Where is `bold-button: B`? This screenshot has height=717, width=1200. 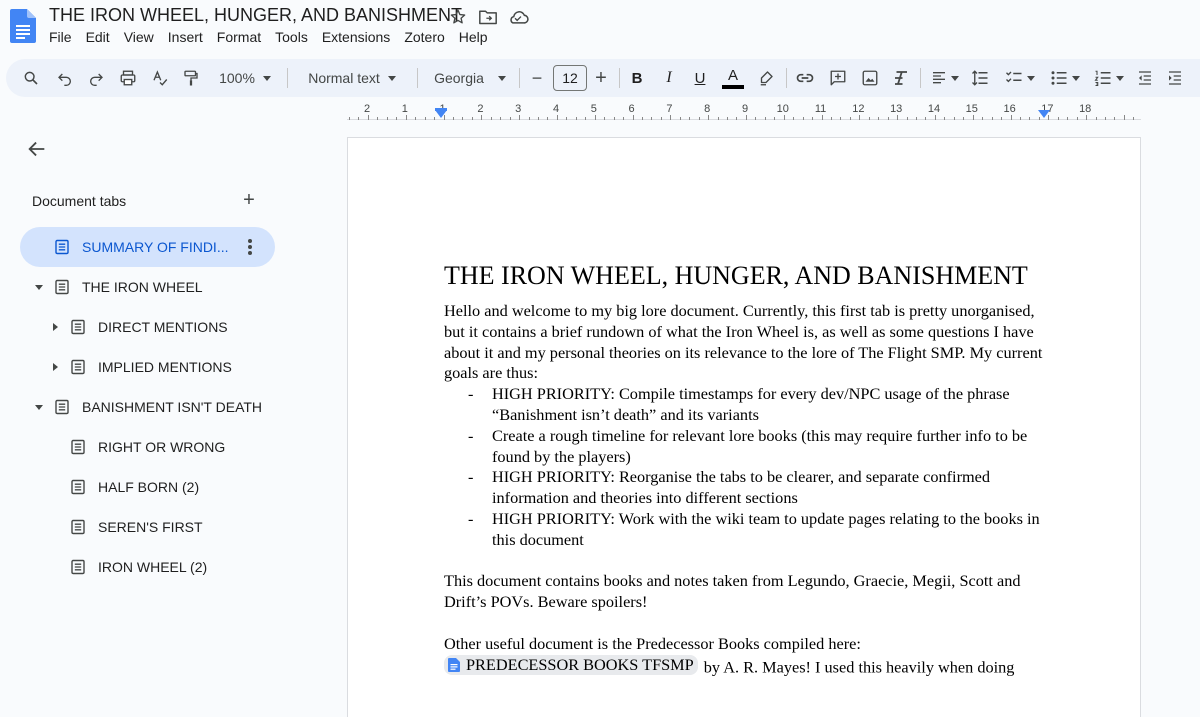
bold-button: B is located at coordinates (637, 78).